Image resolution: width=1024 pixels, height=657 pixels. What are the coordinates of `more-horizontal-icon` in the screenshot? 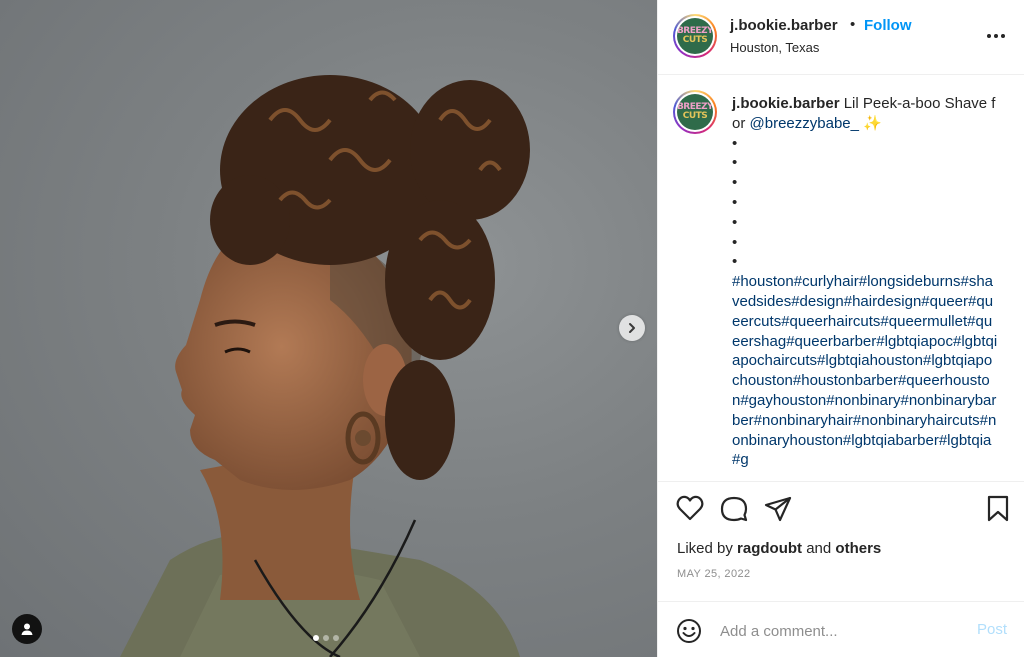 It's located at (996, 36).